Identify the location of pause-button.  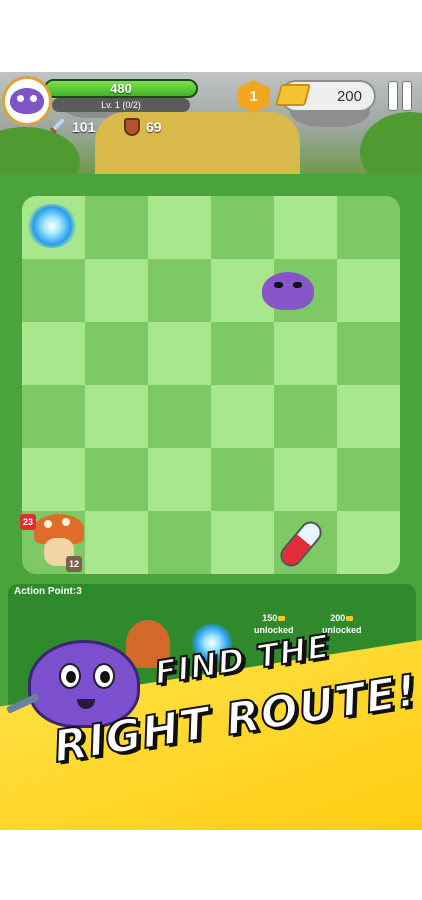
(400, 96).